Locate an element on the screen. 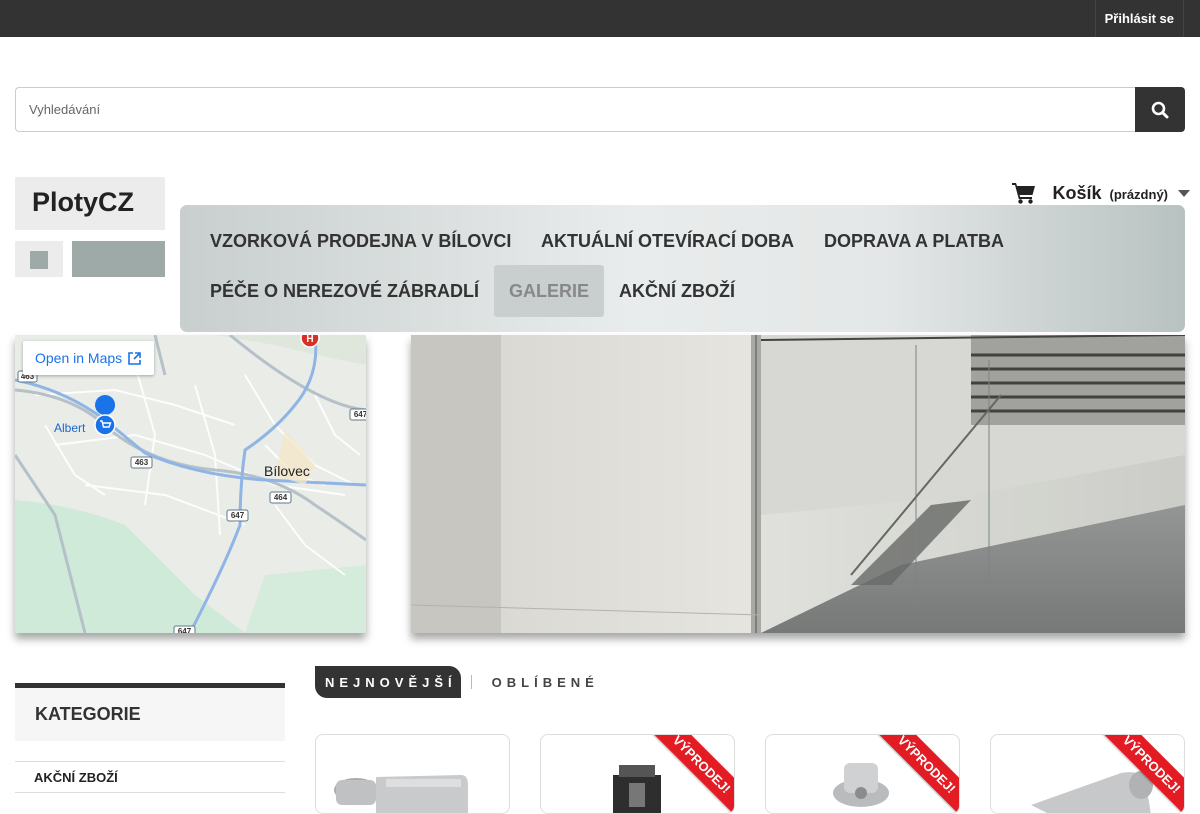  product-tabs: NEJNOVĚJŠÍ OBLÍBENÉ is located at coordinates (462, 682).